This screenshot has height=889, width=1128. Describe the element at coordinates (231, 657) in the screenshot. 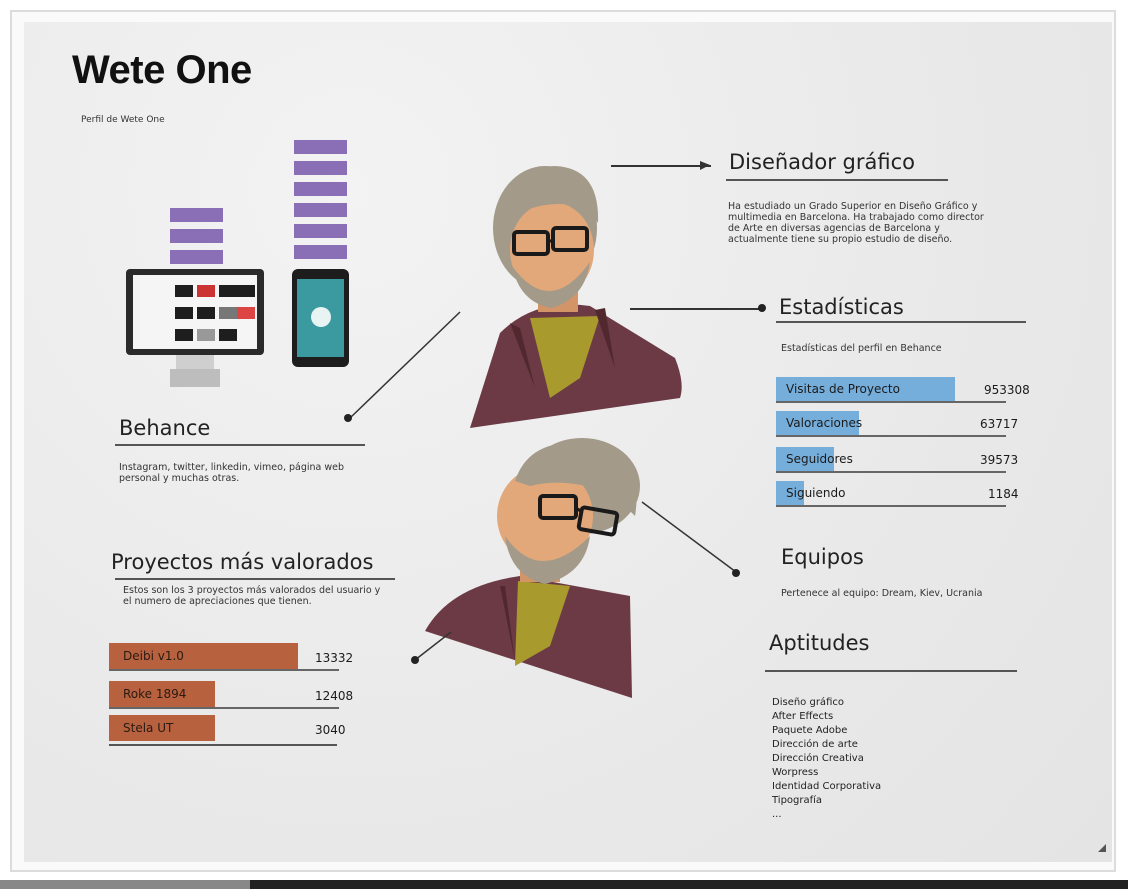

I see `project-row: Deibi v1.0 13332` at that location.